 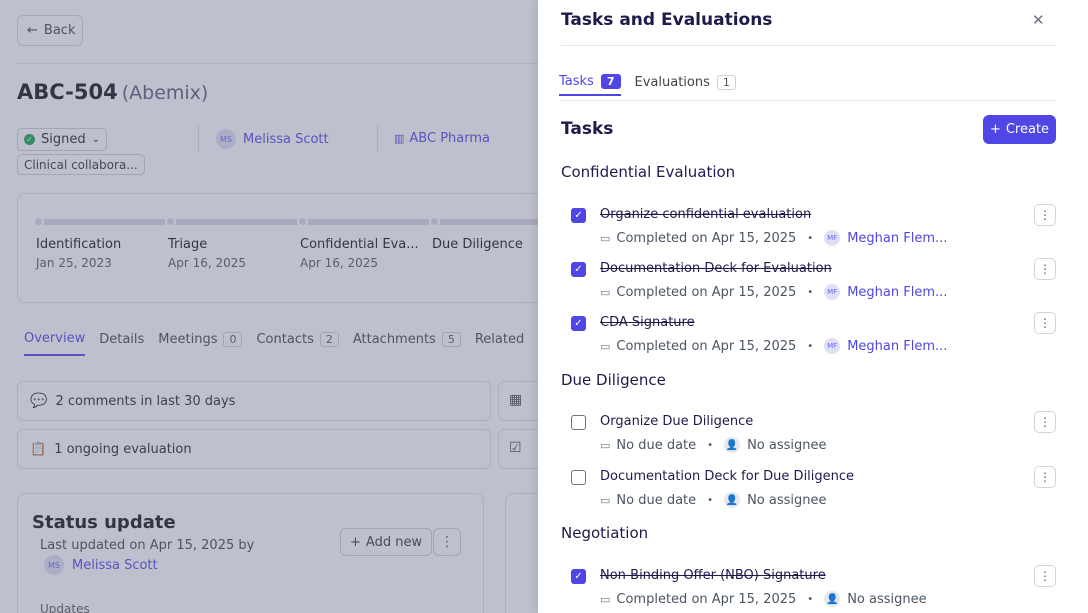 I want to click on section-title: Due Diligence, so click(x=613, y=380).